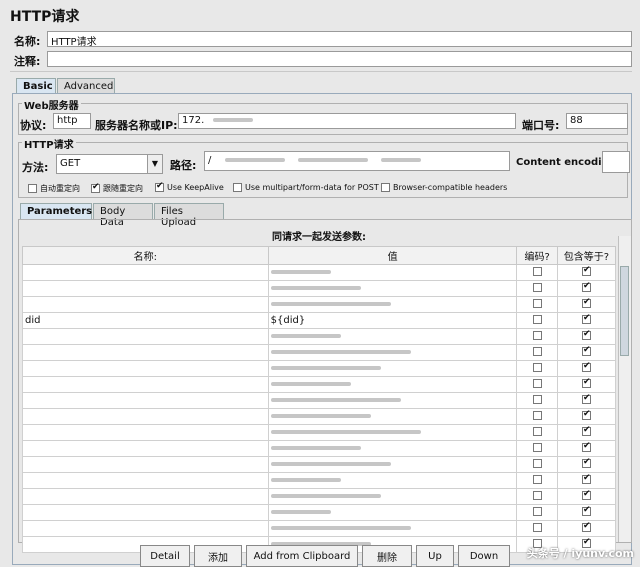 The height and width of the screenshot is (567, 640). I want to click on down-button: Down, so click(484, 556).